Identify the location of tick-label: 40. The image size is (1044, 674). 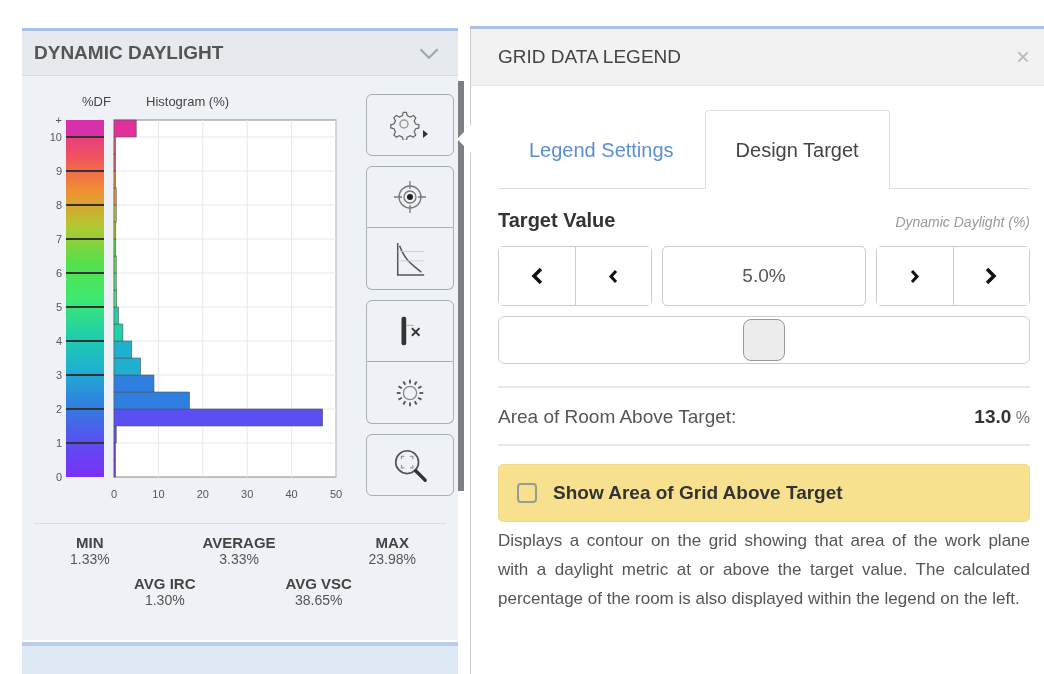
(291, 494).